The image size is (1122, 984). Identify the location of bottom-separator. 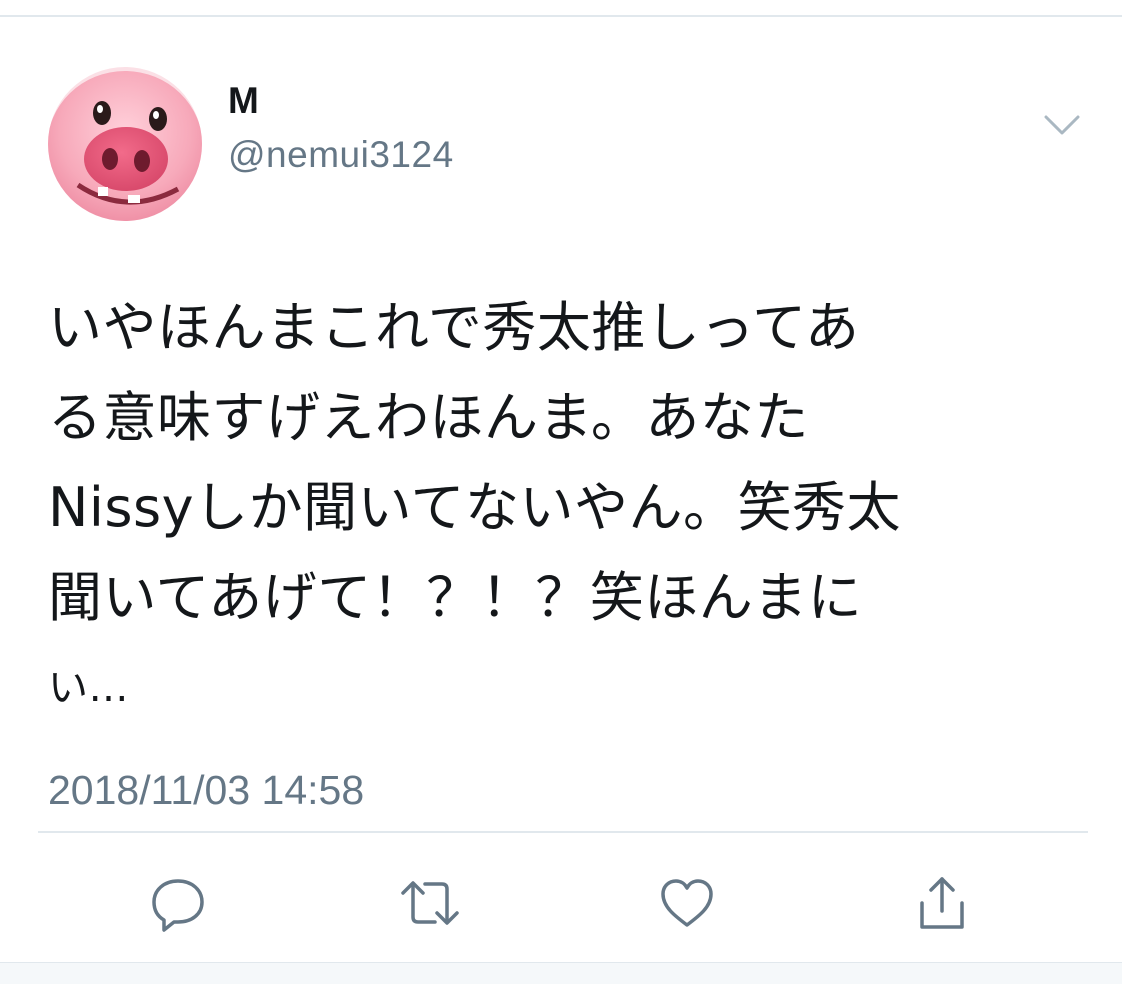
(561, 973).